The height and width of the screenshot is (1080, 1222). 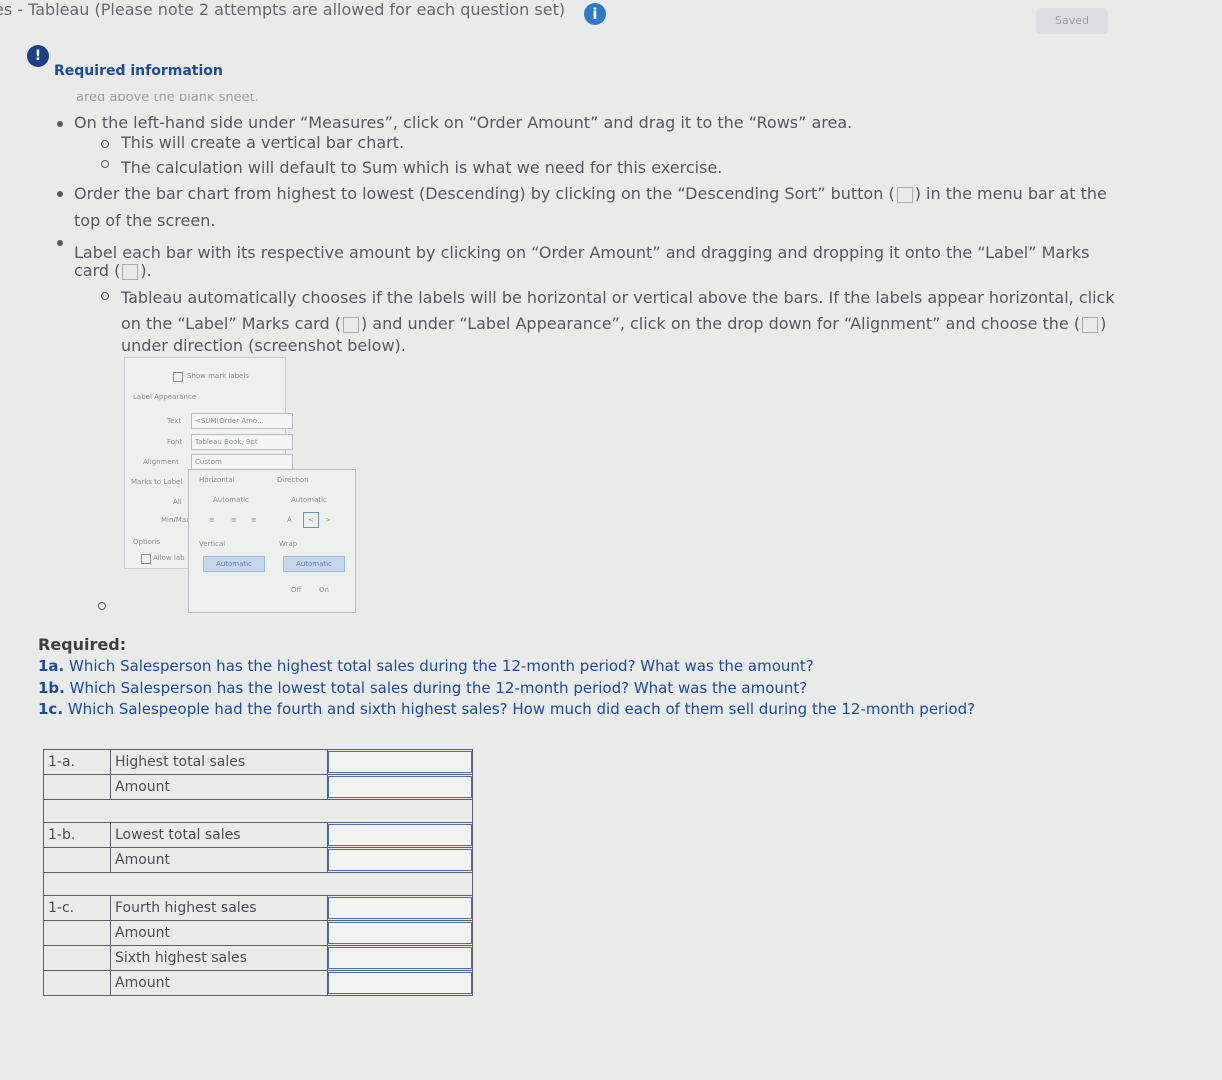 I want to click on lowest-sales-input, so click(x=400, y=835).